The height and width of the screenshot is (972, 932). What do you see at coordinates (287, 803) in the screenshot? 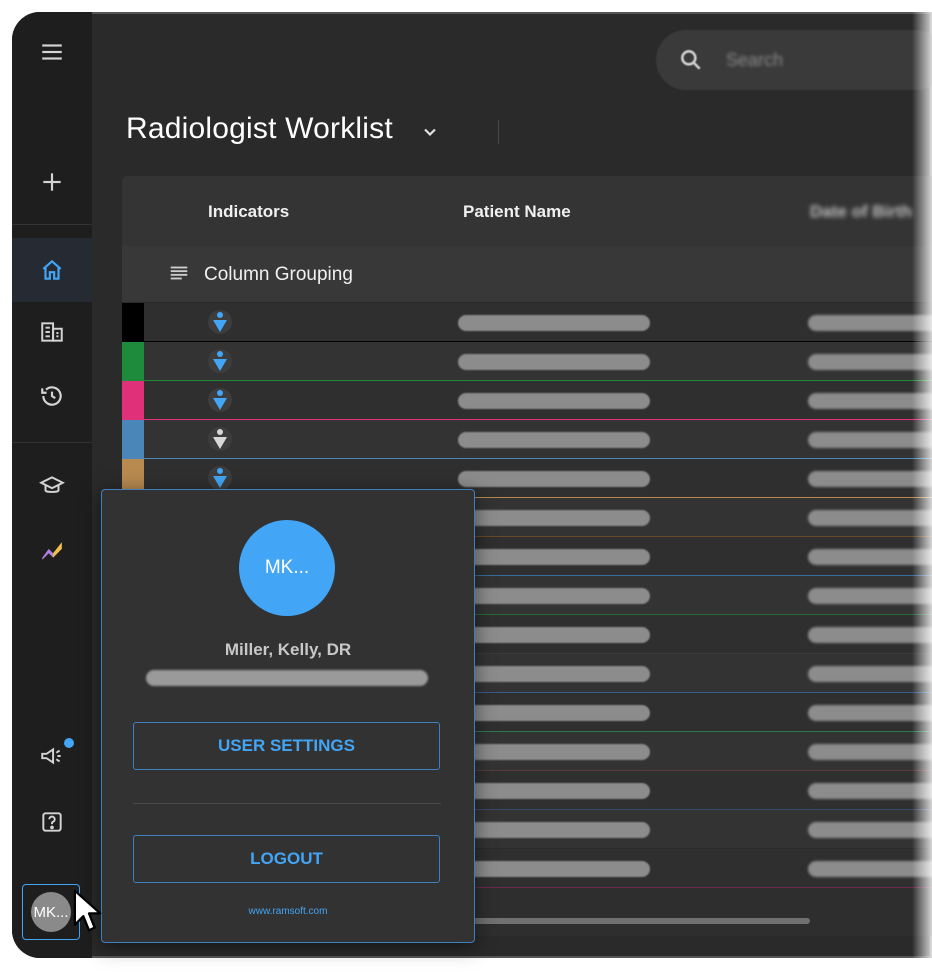
I see `popup-divider` at bounding box center [287, 803].